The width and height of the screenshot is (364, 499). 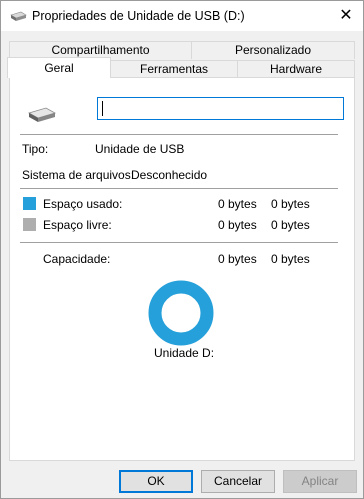 I want to click on type-label: Tipo:, so click(x=35, y=149).